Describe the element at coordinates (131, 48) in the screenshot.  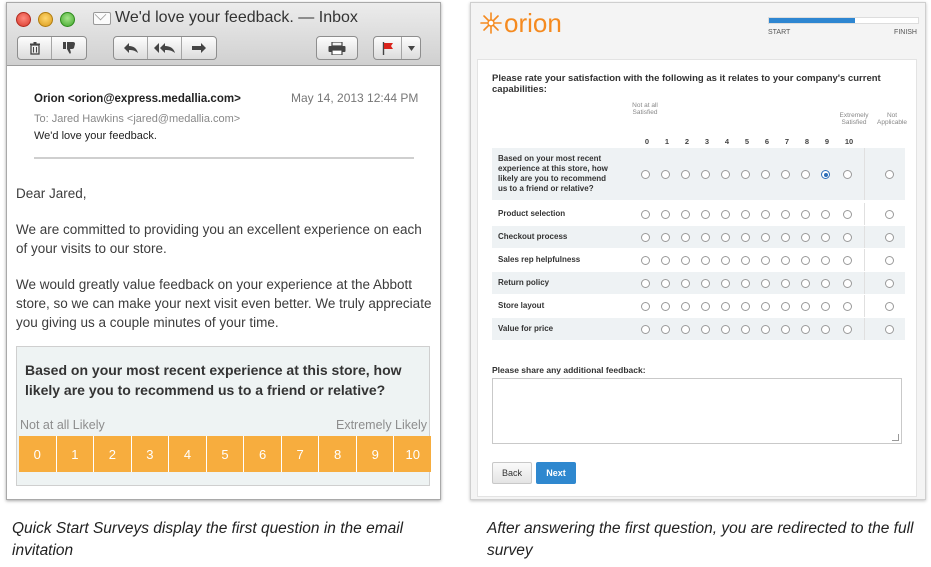
I see `reply-button` at that location.